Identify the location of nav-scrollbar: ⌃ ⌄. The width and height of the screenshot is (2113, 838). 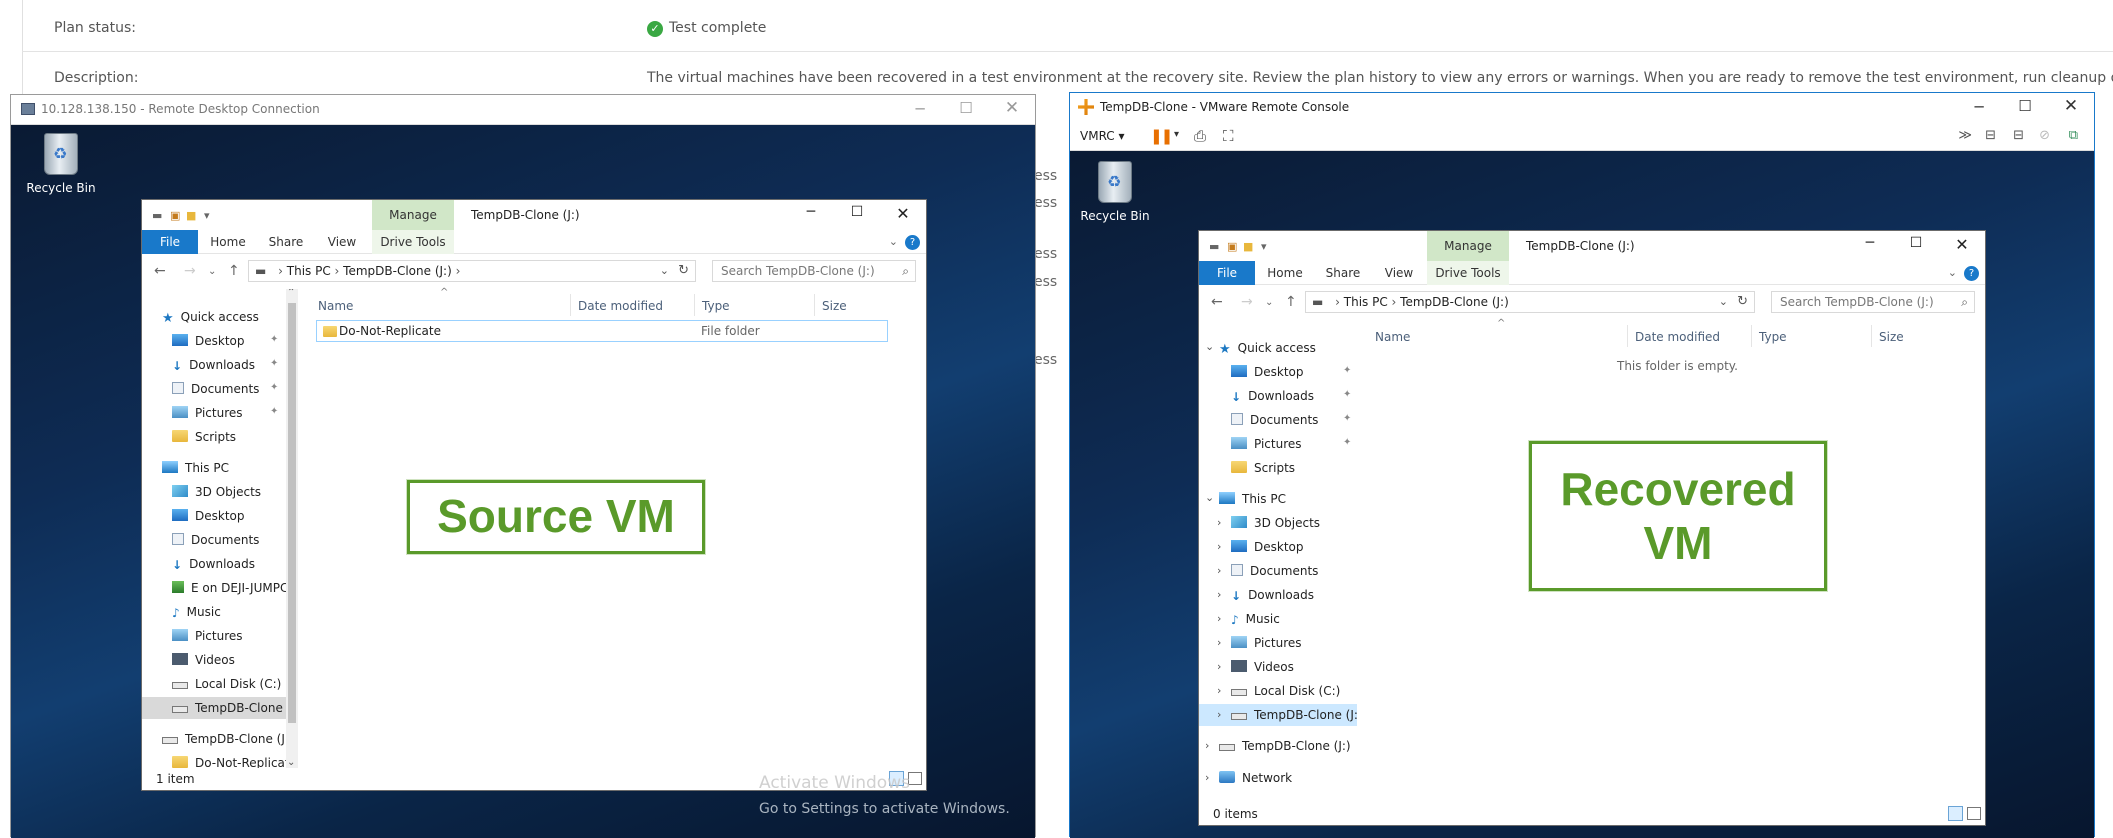
(292, 528).